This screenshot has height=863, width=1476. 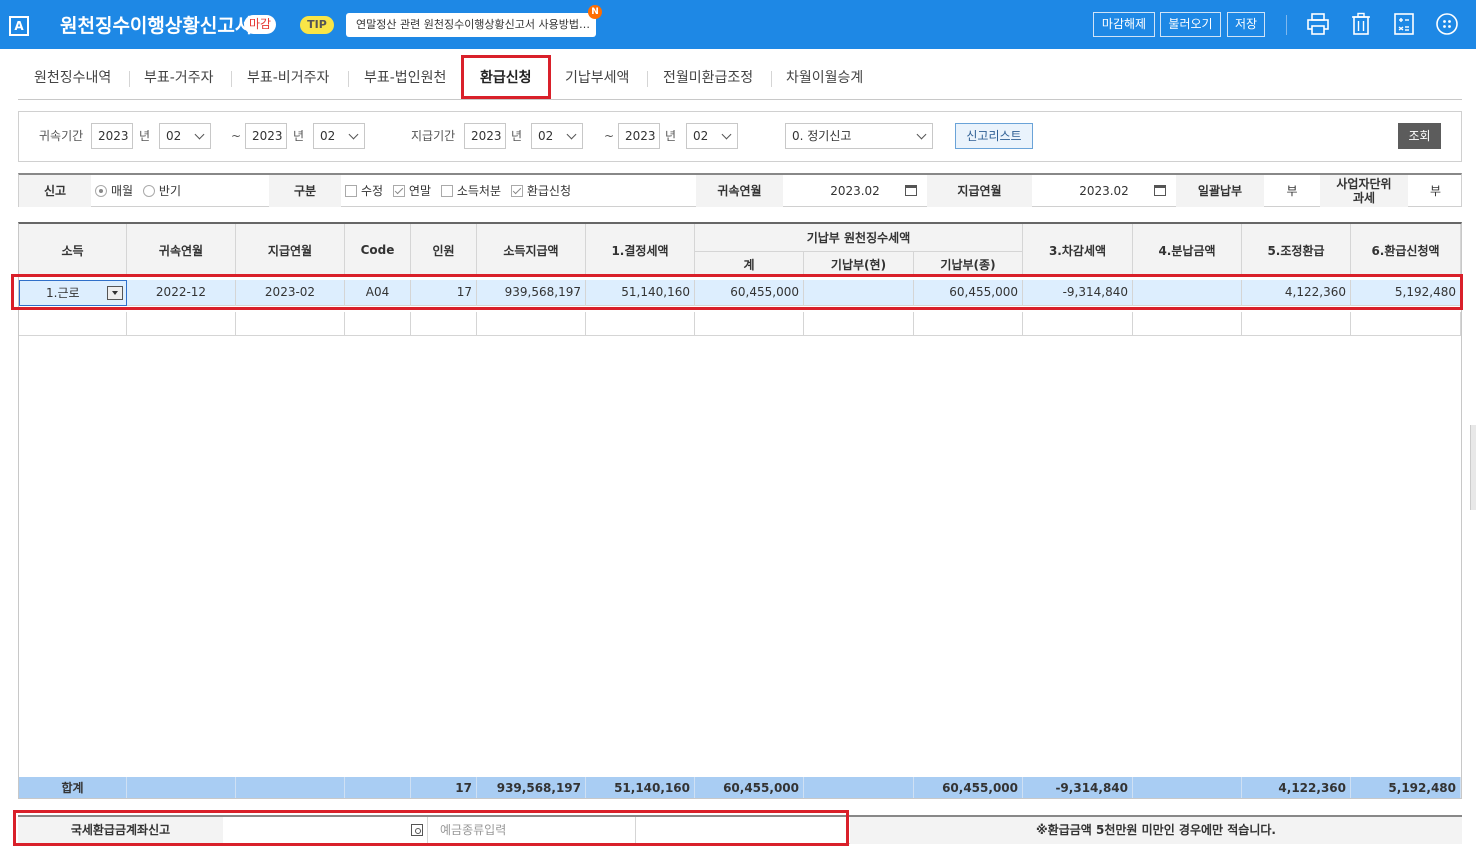 I want to click on tab-next-month-carryover: 차월이월승계, so click(x=824, y=78).